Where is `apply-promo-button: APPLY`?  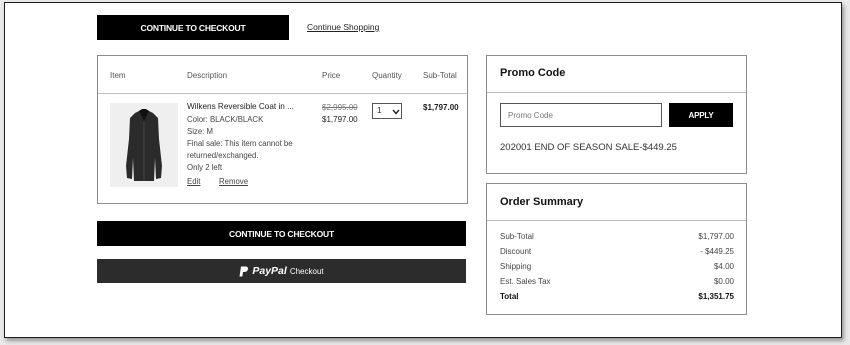 apply-promo-button: APPLY is located at coordinates (701, 115).